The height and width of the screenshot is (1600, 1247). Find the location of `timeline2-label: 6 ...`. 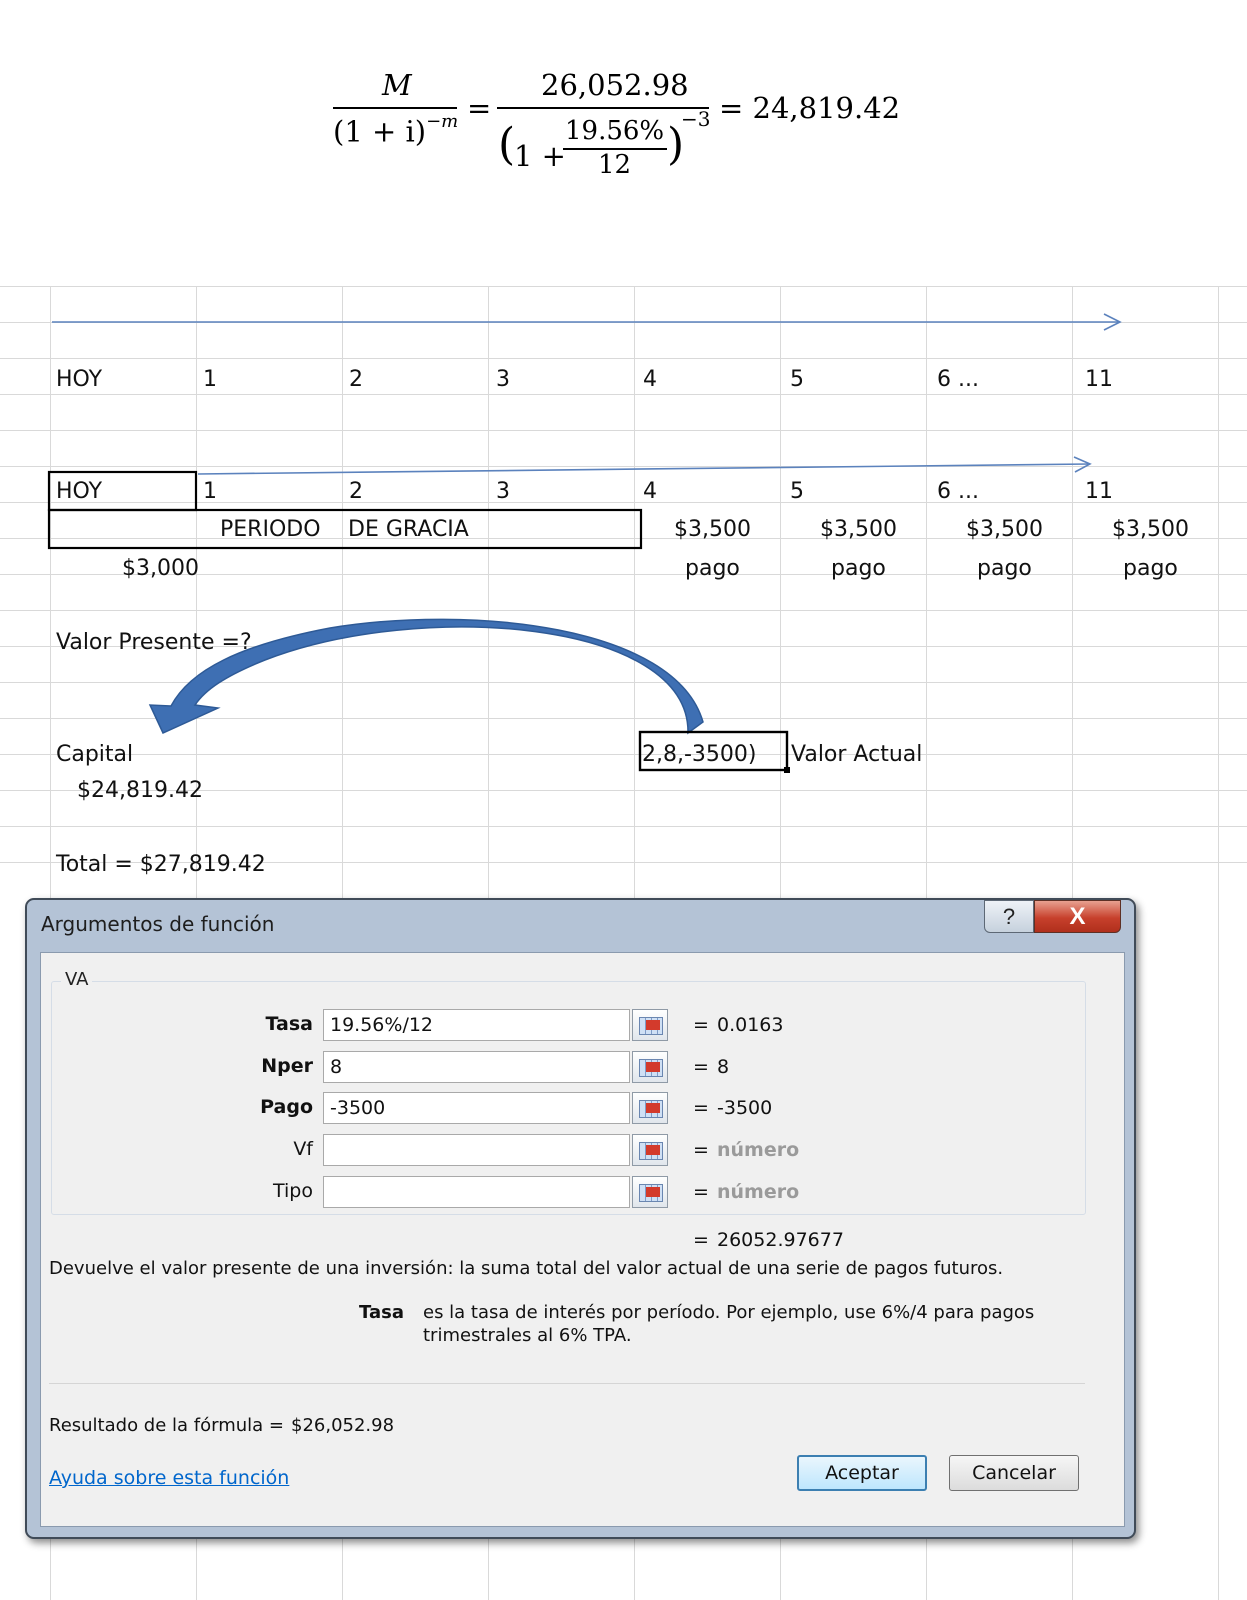

timeline2-label: 6 ... is located at coordinates (958, 491).